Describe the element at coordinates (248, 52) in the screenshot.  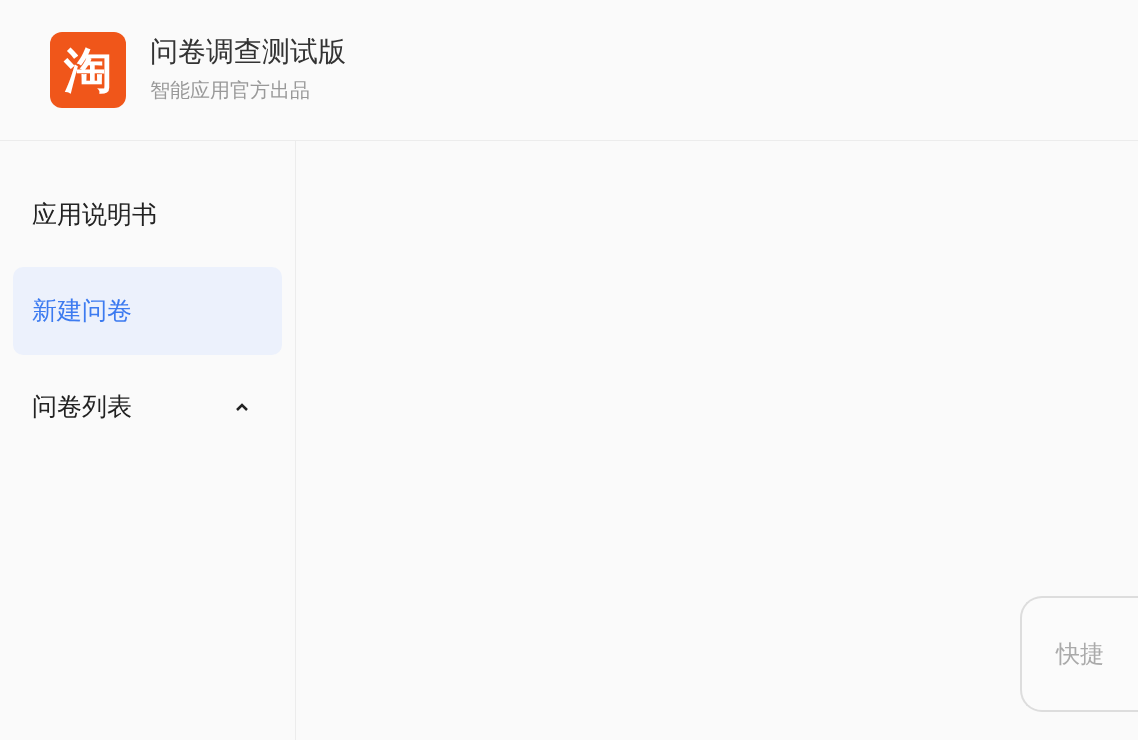
I see `app-title: 问卷调查测试版` at that location.